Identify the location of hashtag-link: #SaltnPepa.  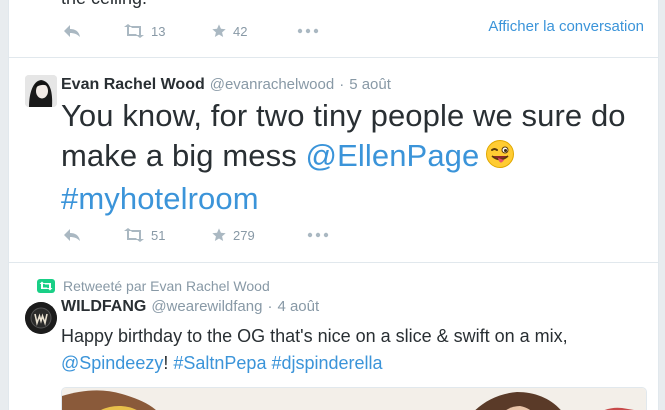
(219, 363).